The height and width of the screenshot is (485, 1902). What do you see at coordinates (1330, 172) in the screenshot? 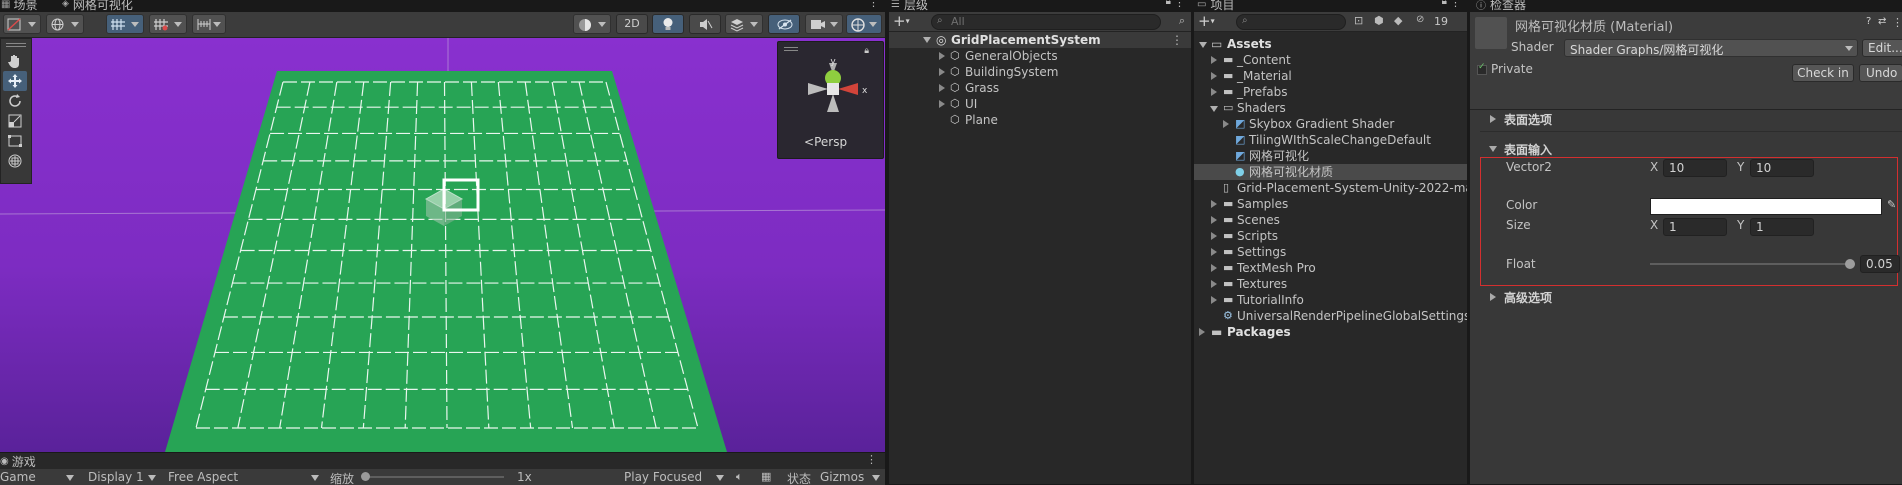
I see `project-item-selected: ● 网格可视化材质` at bounding box center [1330, 172].